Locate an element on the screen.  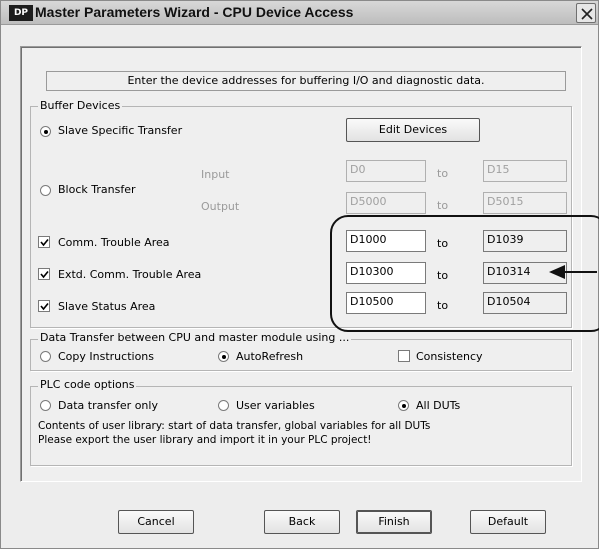
plc-code-options-label: PLC code options is located at coordinates (87, 384).